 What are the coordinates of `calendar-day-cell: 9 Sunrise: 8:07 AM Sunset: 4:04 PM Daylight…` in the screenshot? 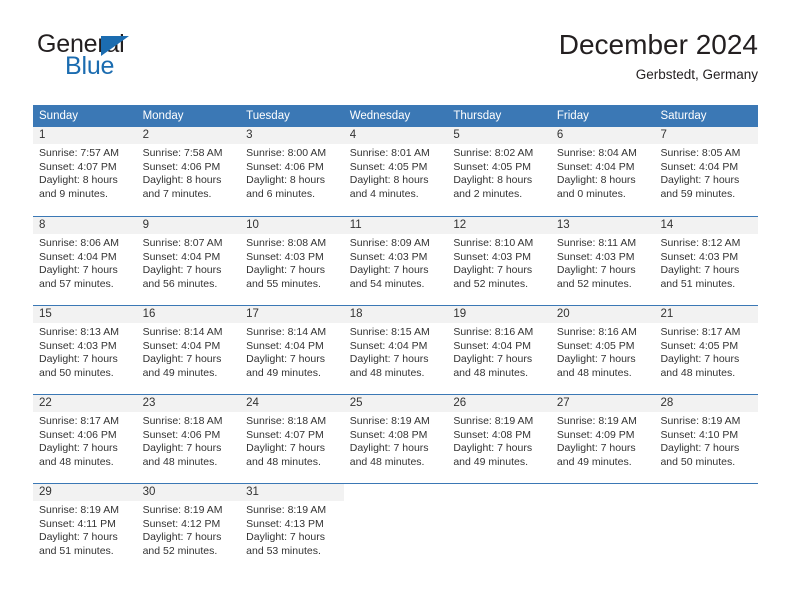 It's located at (188, 261).